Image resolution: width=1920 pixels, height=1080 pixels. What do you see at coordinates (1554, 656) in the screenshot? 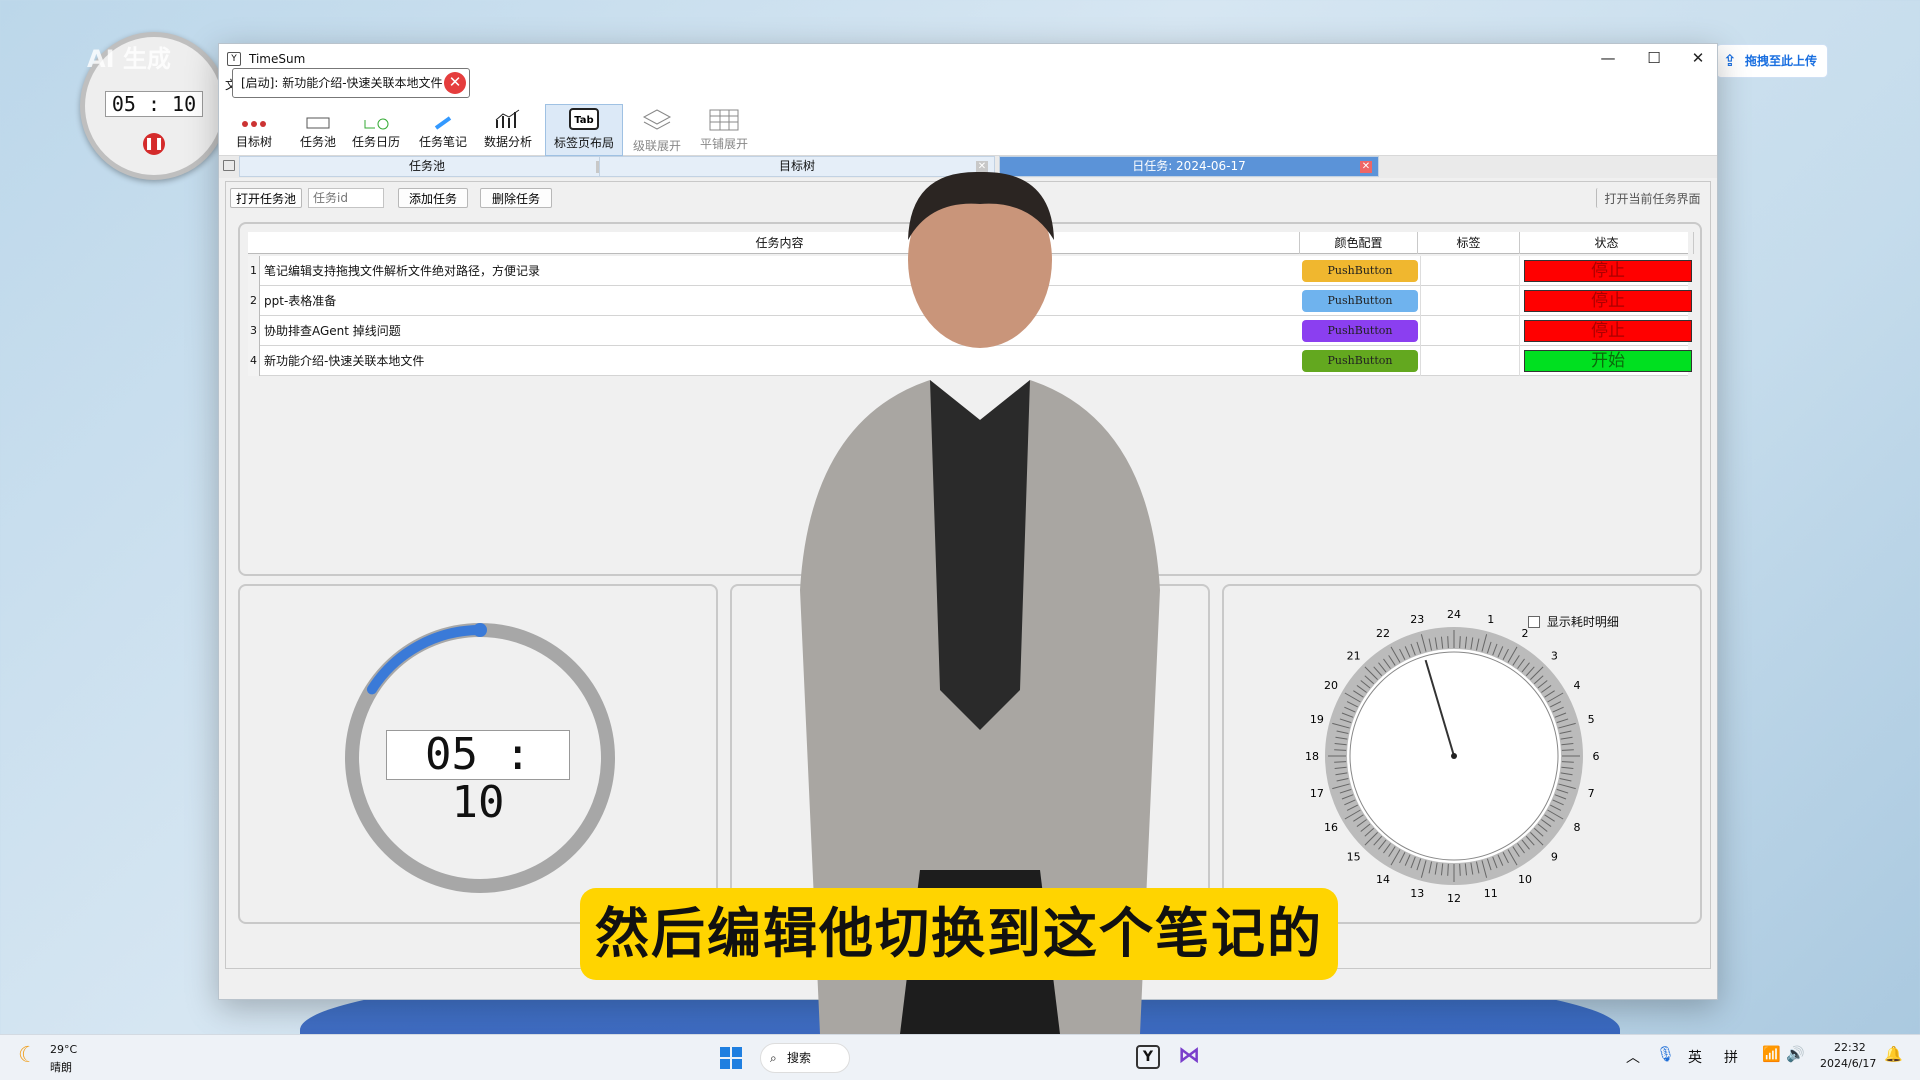
I see `dial-hour-label: 3` at bounding box center [1554, 656].